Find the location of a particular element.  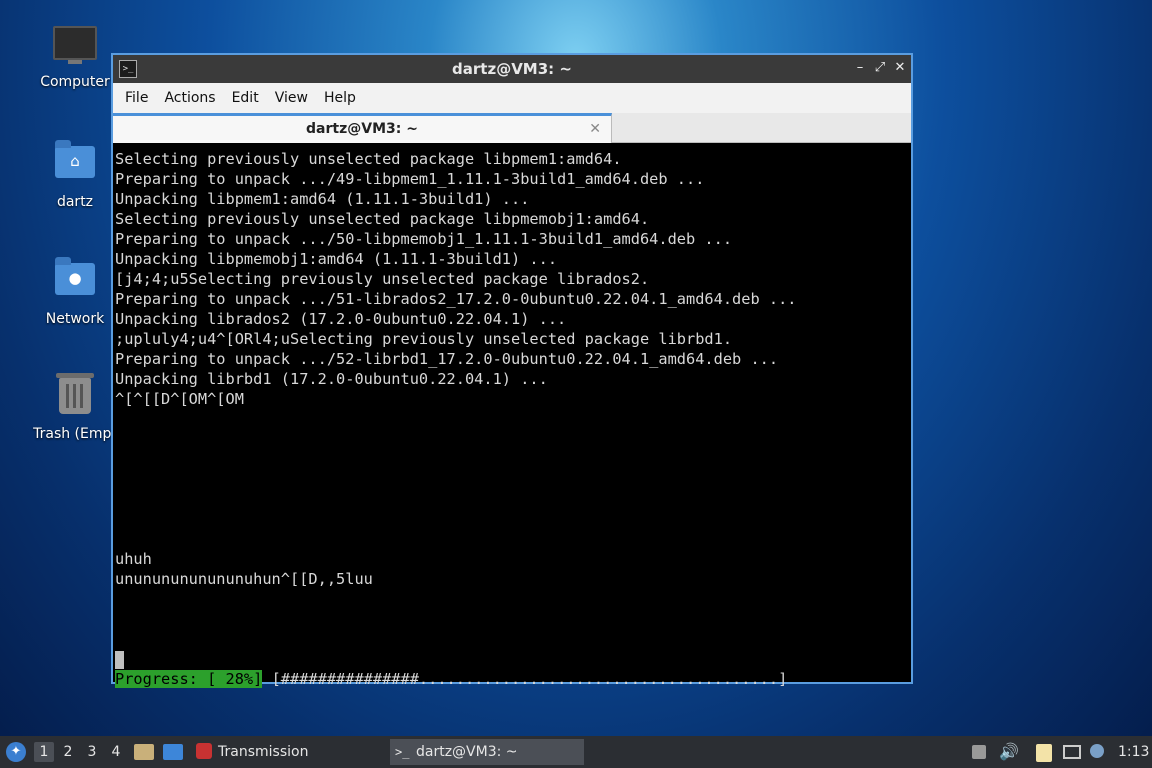

menu-actions: Actions is located at coordinates (189, 98).